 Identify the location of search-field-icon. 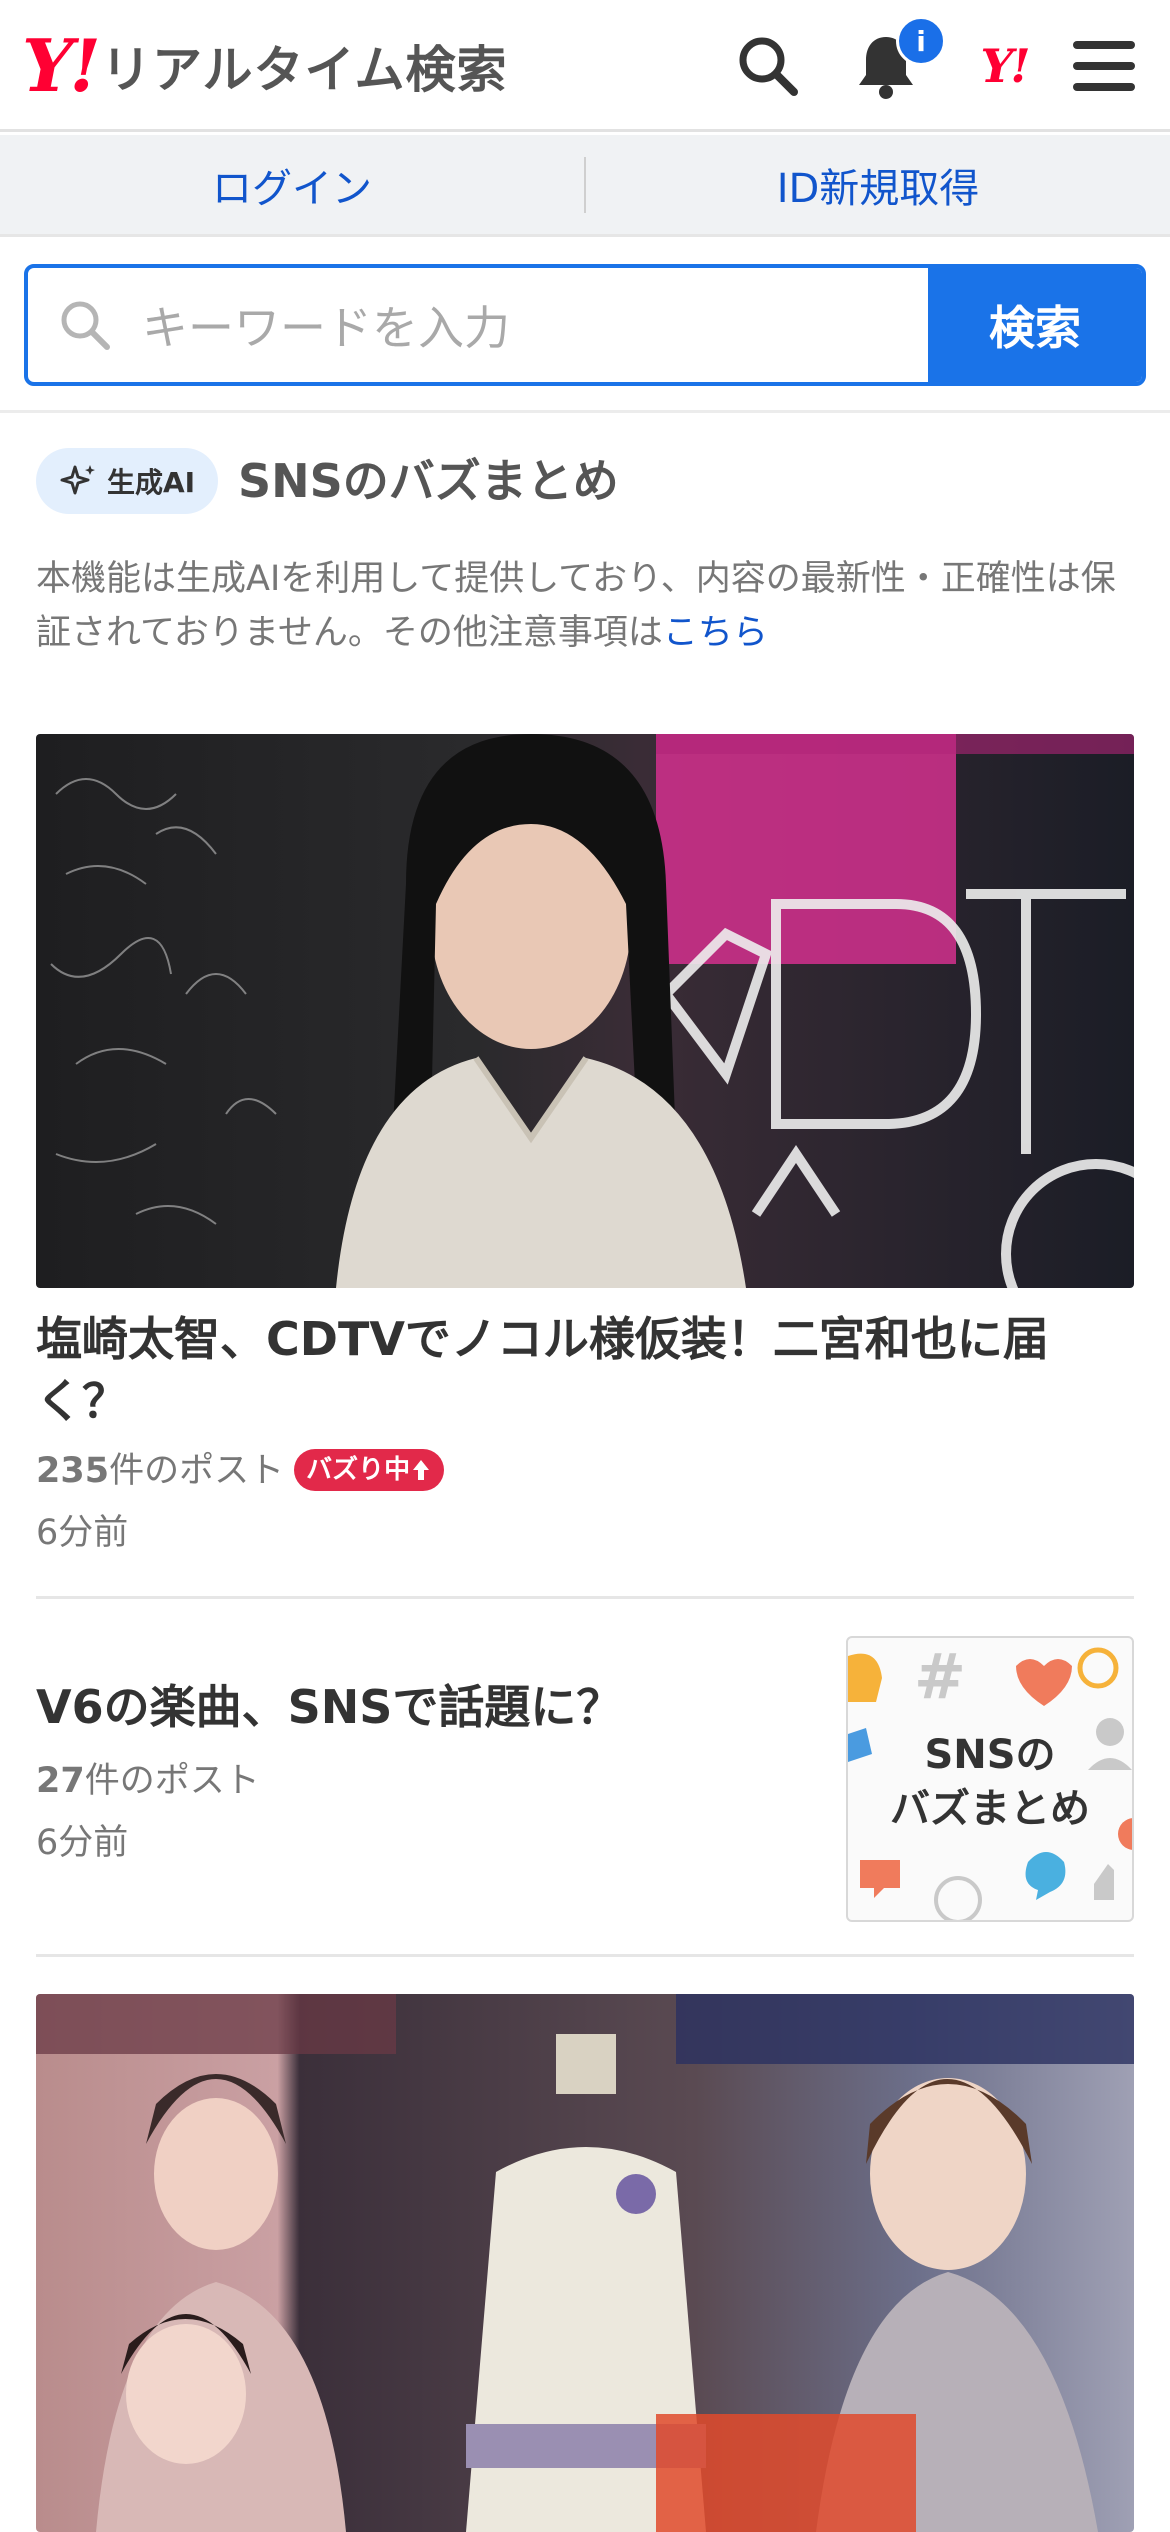
(85, 325).